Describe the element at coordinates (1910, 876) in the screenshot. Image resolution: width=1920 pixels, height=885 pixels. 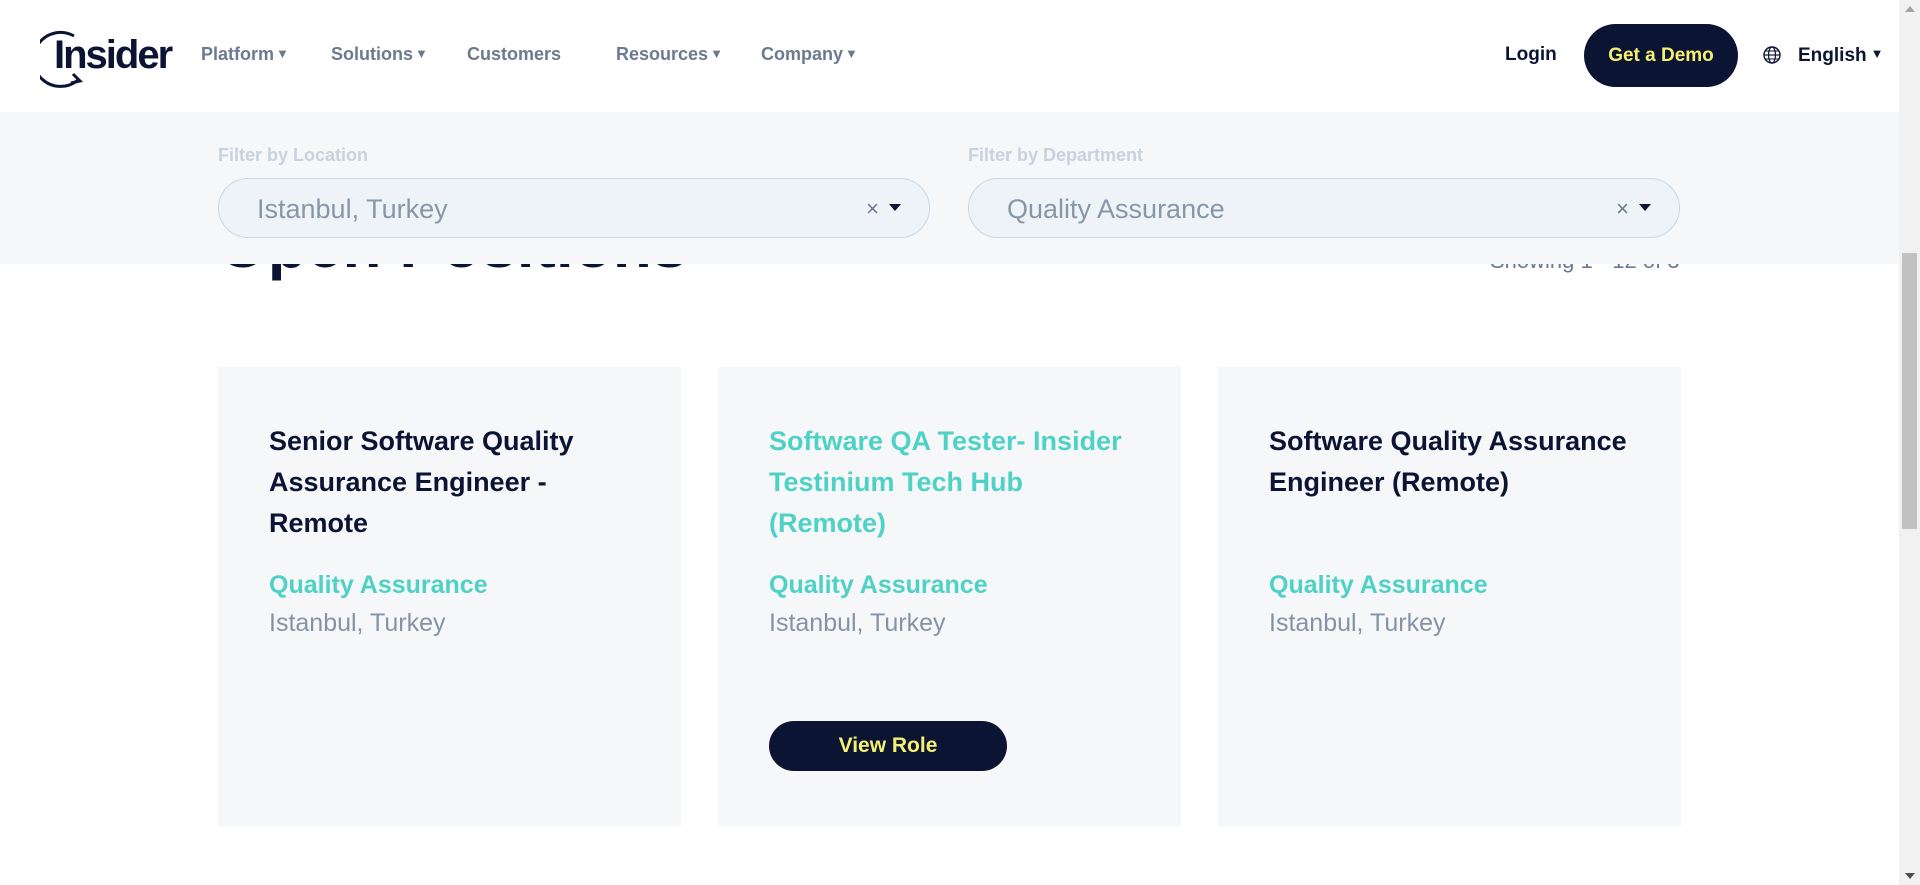
I see `scroll-down-arrow-icon` at that location.